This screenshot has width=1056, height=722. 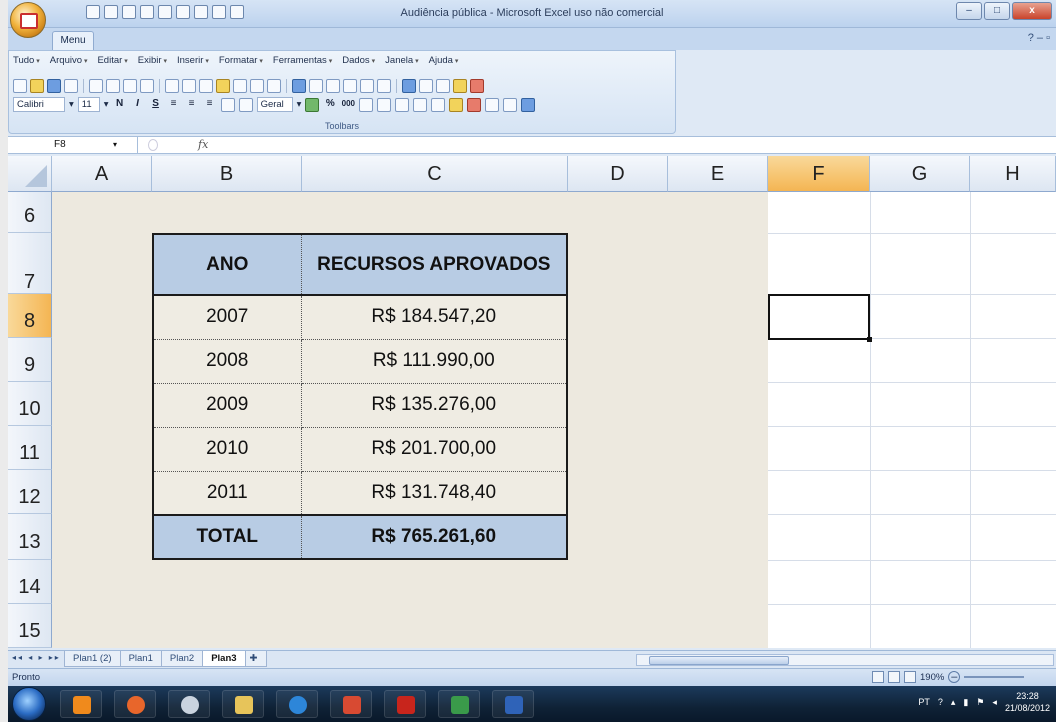 I want to click on help-icon: ? – ▫, so click(x=1039, y=38).